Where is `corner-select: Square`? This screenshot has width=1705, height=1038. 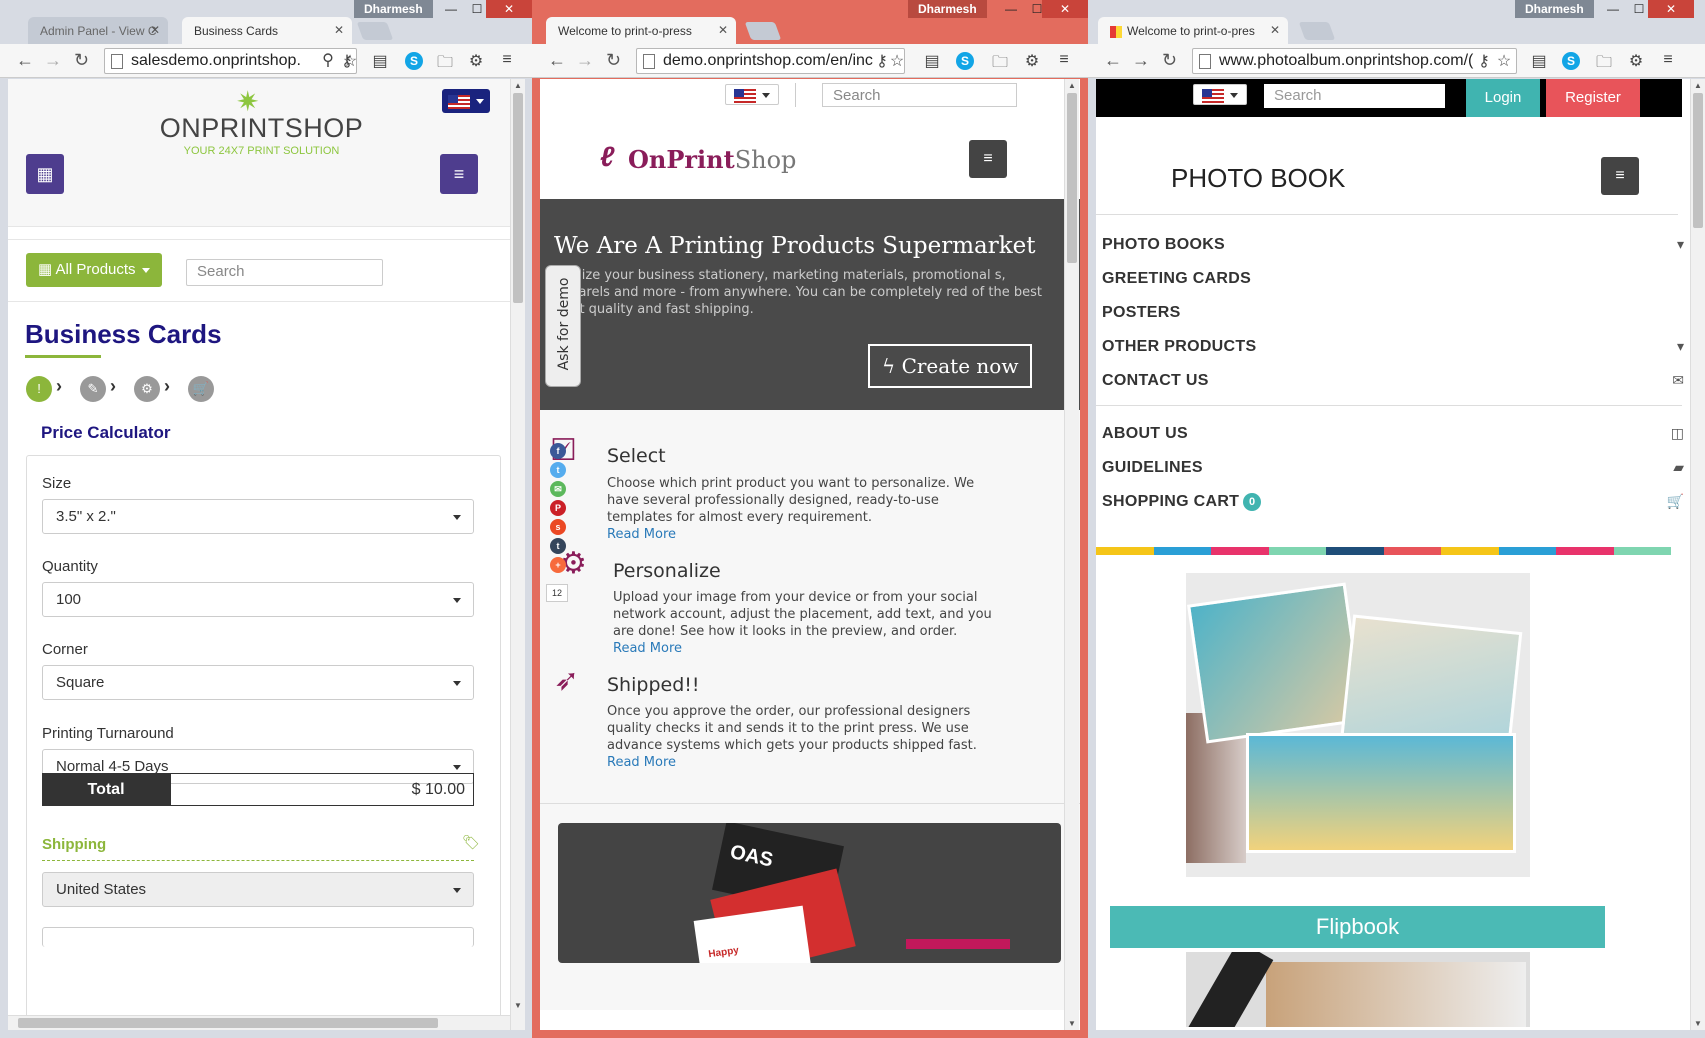
corner-select: Square is located at coordinates (258, 682).